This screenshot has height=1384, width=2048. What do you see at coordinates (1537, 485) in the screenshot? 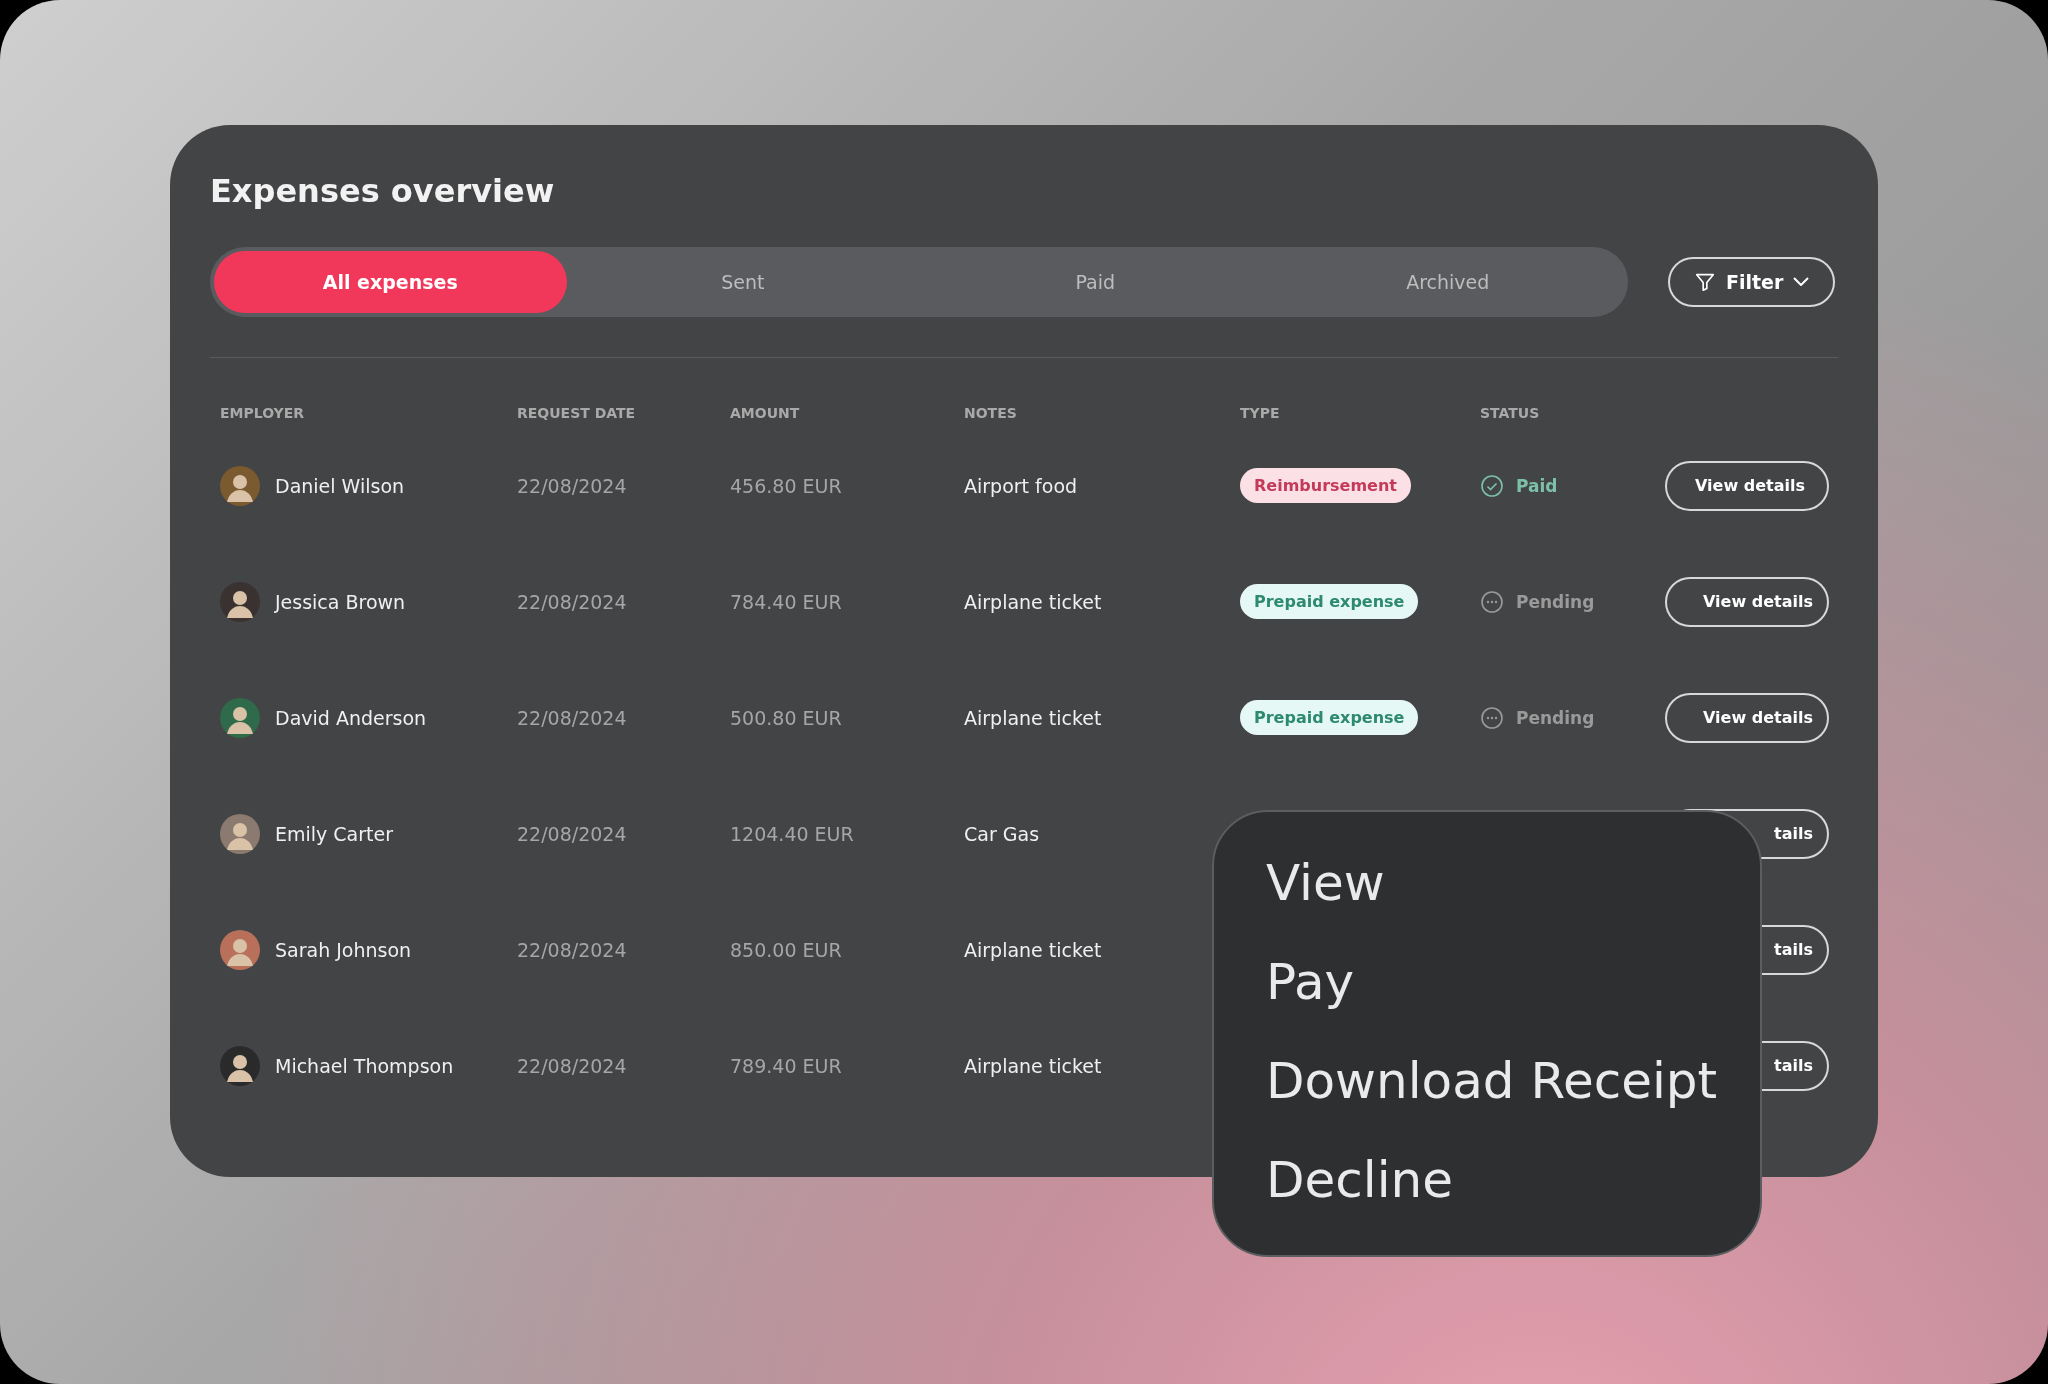
I see `status-label: Paid` at bounding box center [1537, 485].